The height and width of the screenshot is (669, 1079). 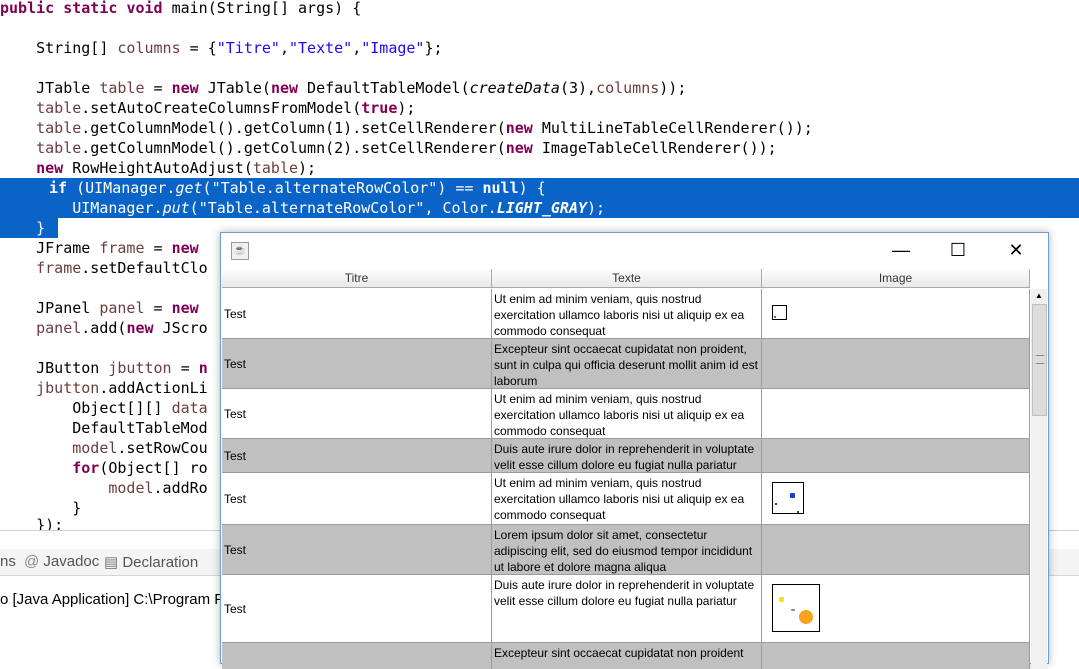 I want to click on tab-javadoc: @ Javadoc, so click(x=61, y=561).